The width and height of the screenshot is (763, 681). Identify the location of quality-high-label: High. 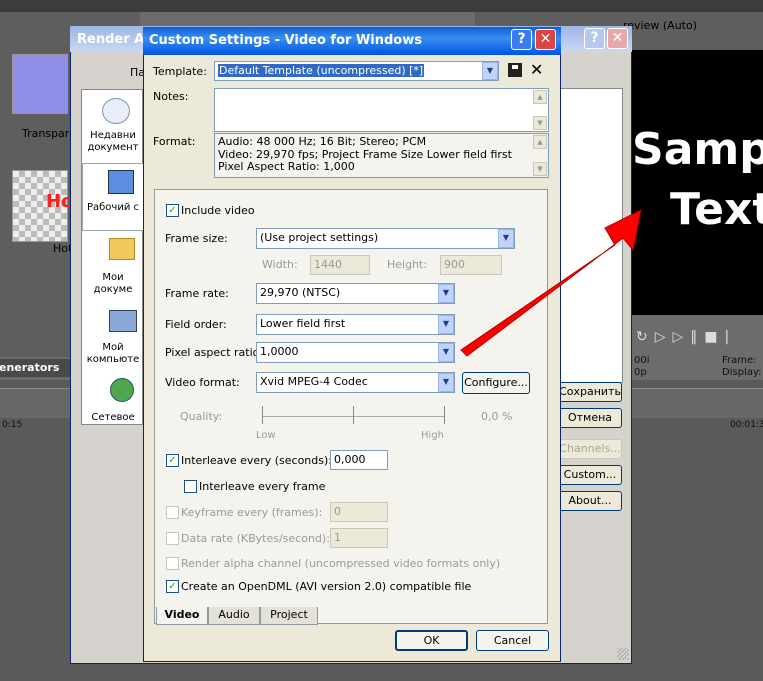
(432, 435).